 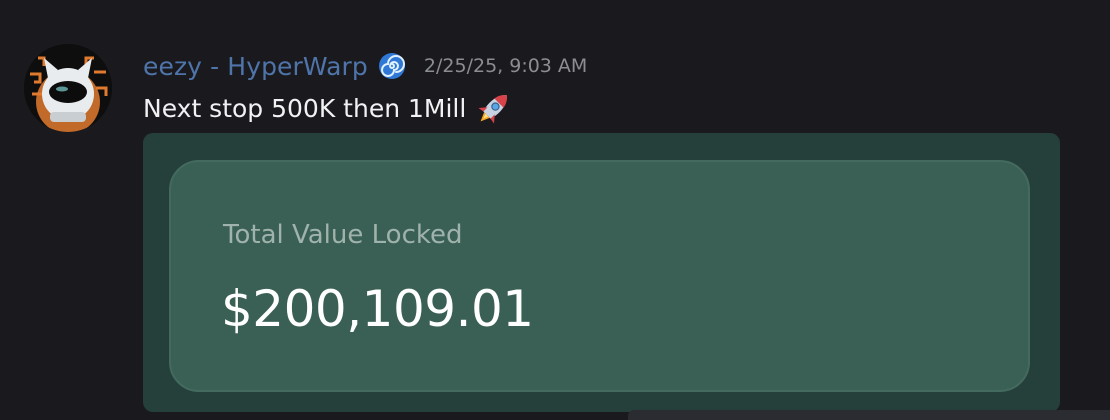 What do you see at coordinates (869, 415) in the screenshot?
I see `overlay-edge` at bounding box center [869, 415].